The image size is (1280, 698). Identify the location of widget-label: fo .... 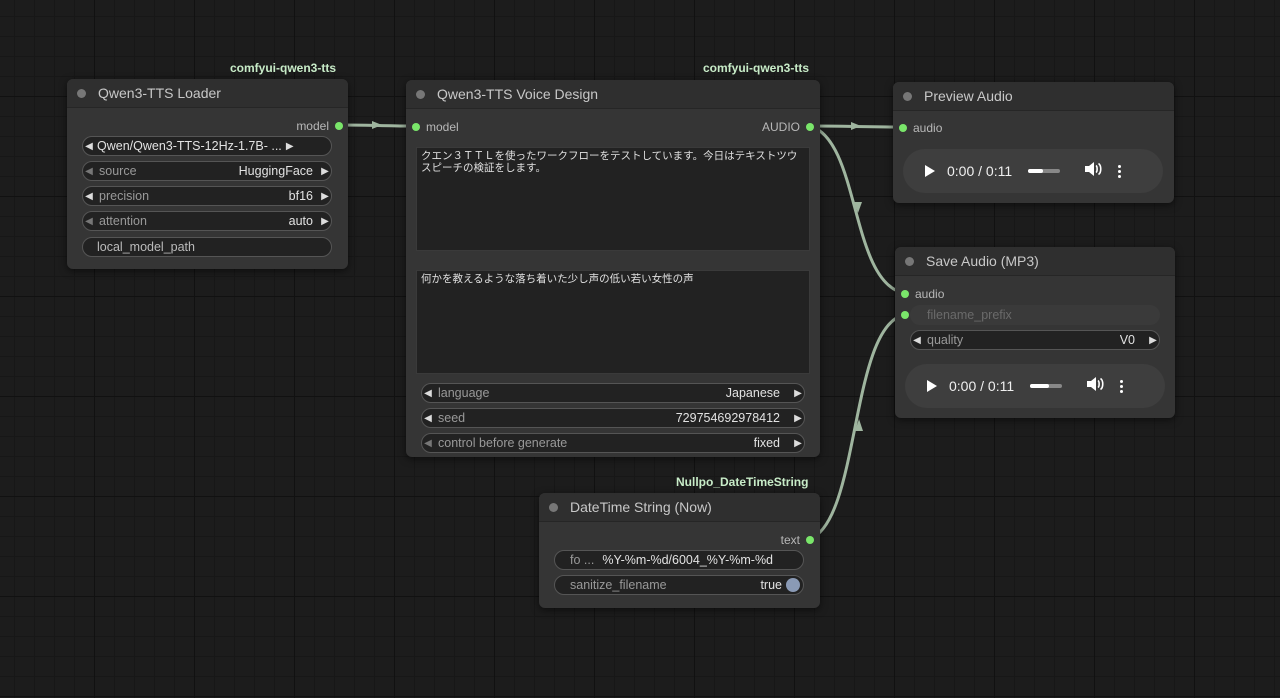
(582, 560).